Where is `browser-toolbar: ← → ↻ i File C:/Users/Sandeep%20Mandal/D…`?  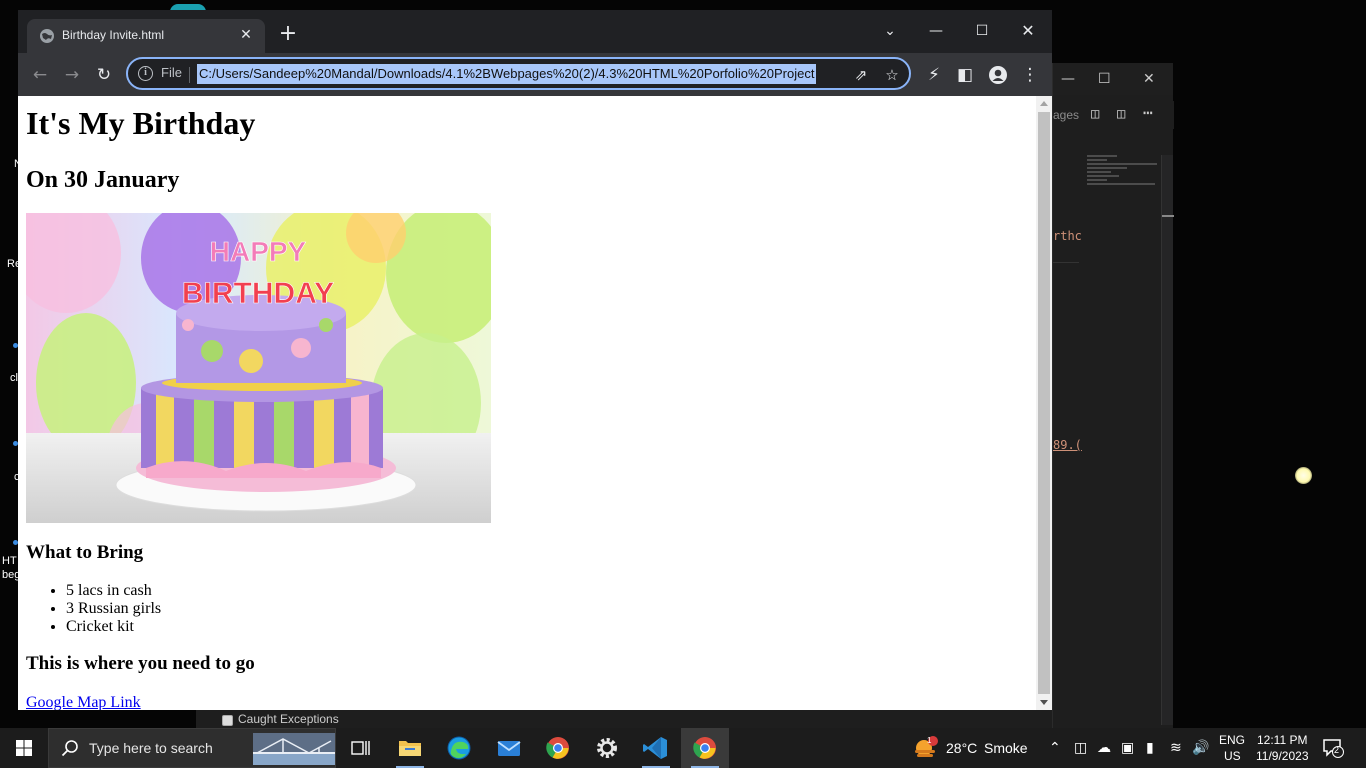
browser-toolbar: ← → ↻ i File C:/Users/Sandeep%20Mandal/D… is located at coordinates (535, 74).